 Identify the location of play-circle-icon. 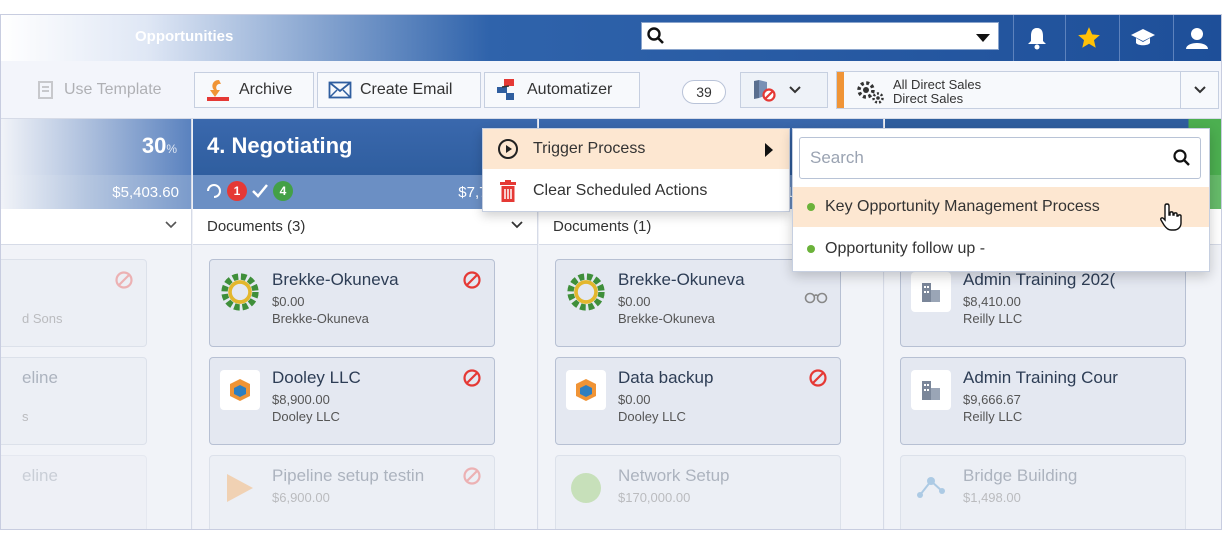
(508, 149).